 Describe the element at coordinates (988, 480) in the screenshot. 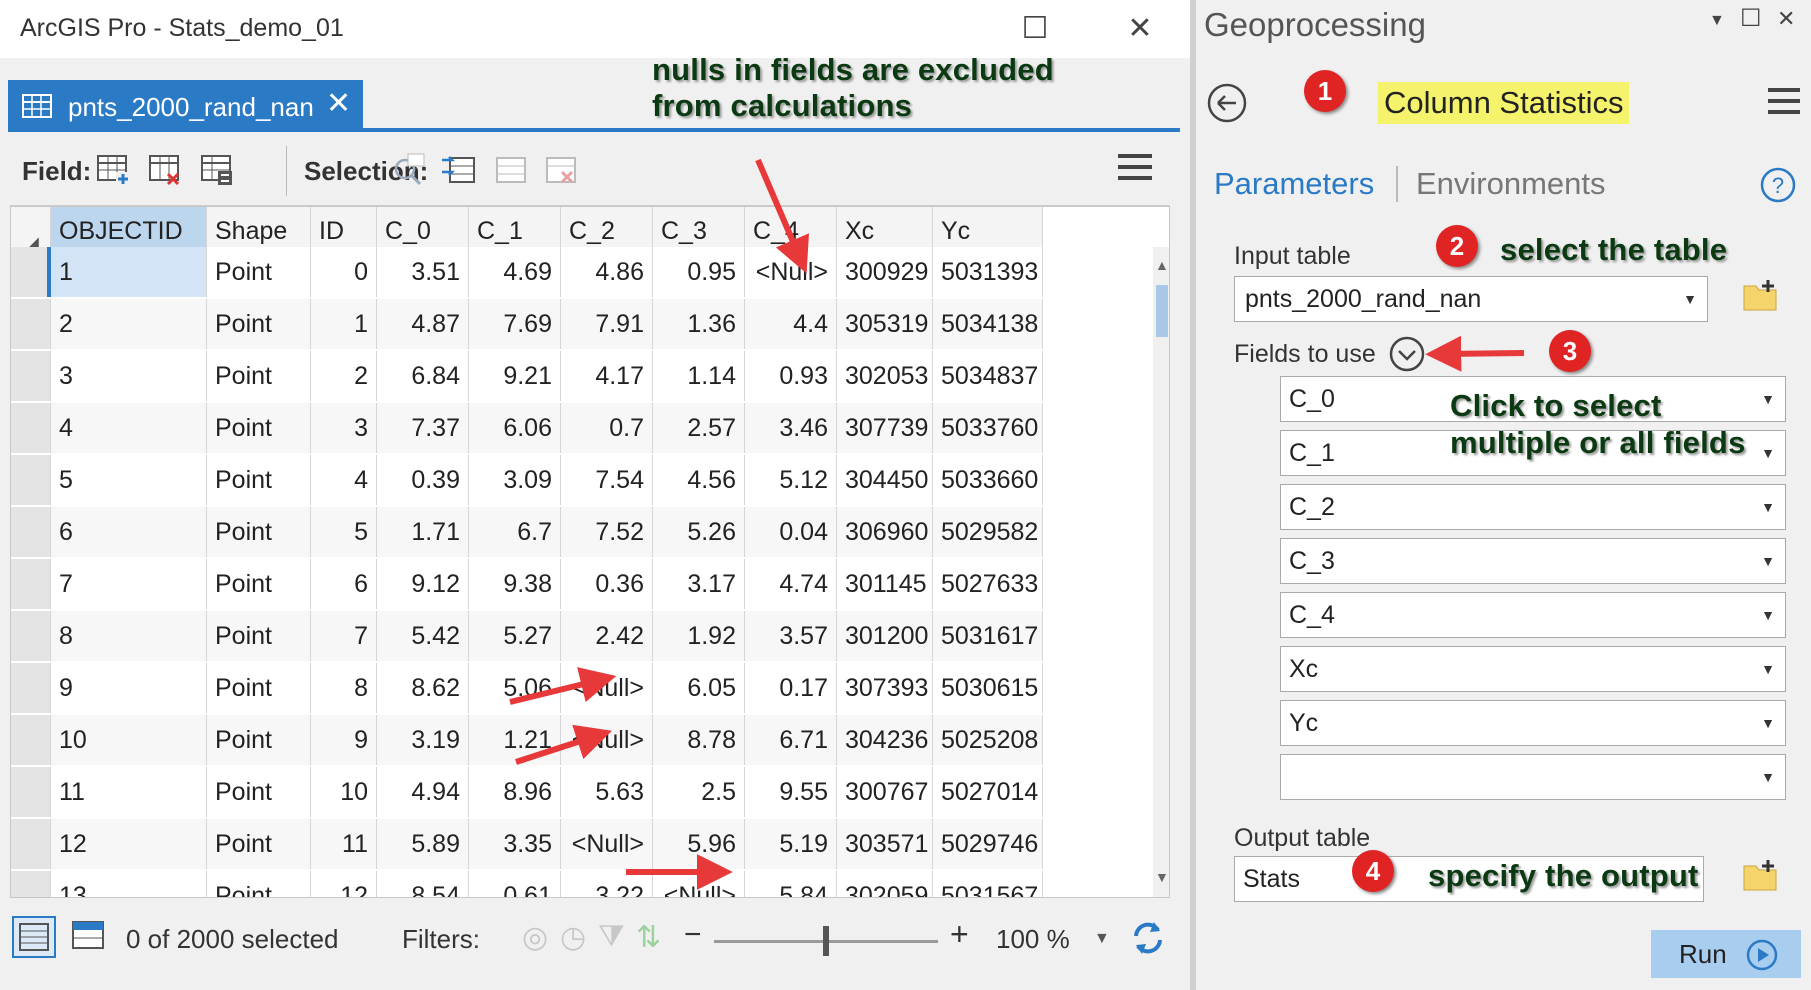

I see `cell-yc: 5033660` at that location.